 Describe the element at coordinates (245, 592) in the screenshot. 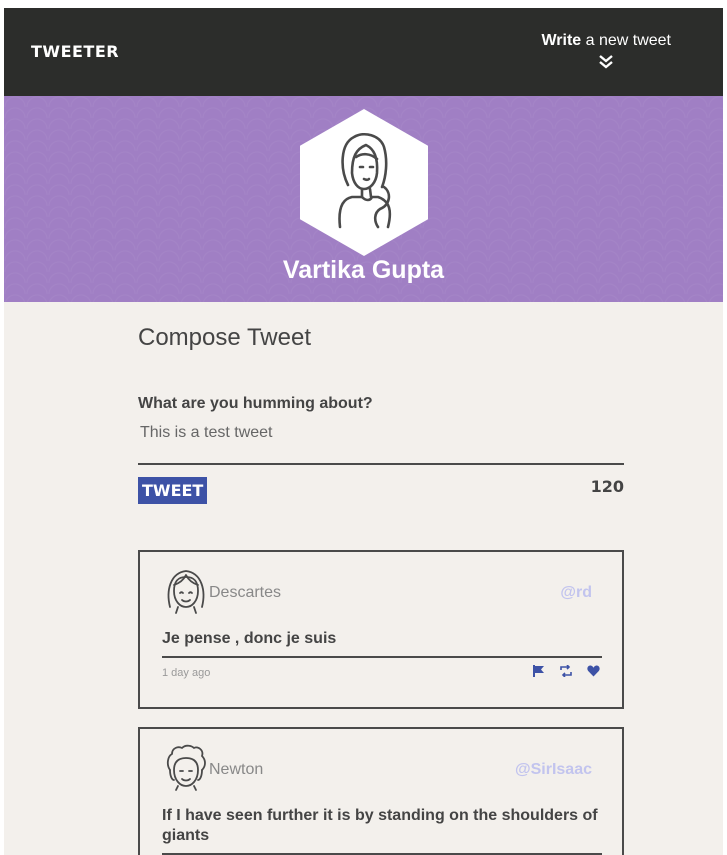

I see `tweet-author: Descartes` at that location.